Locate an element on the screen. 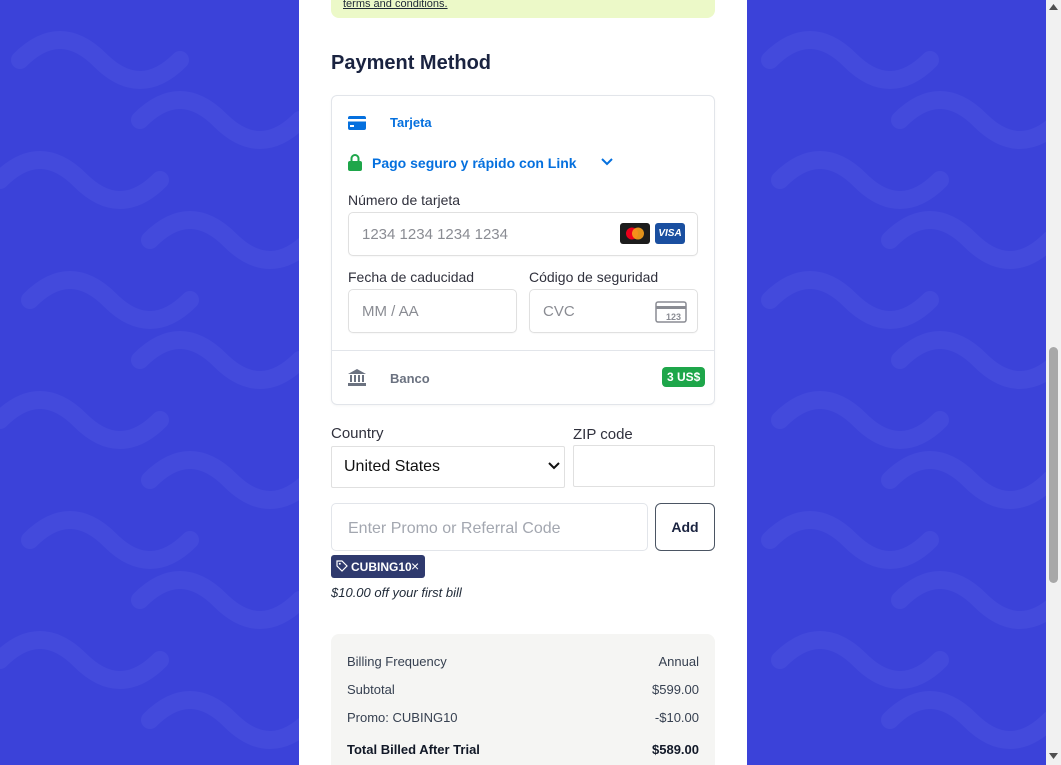 This screenshot has height=765, width=1061. page-scrollbar is located at coordinates (1053, 382).